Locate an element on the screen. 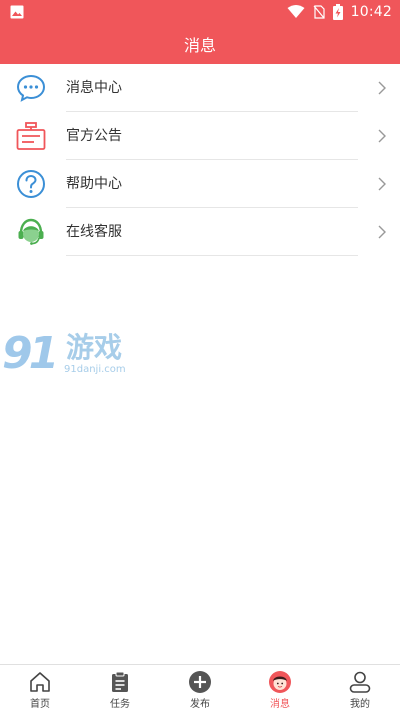 This screenshot has width=400, height=711. watermark-text: 游戏 is located at coordinates (94, 347).